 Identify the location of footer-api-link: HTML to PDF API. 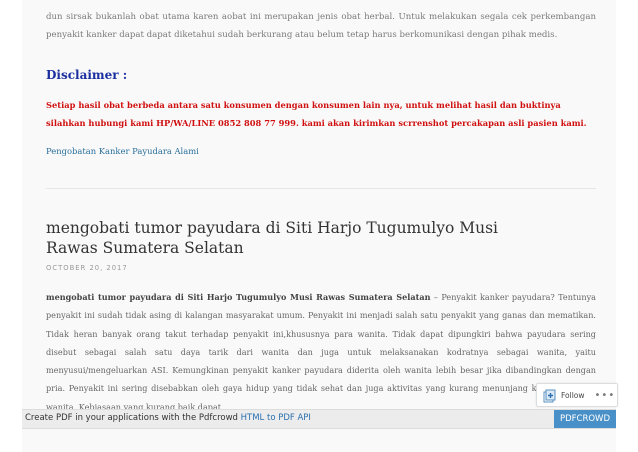
(276, 418).